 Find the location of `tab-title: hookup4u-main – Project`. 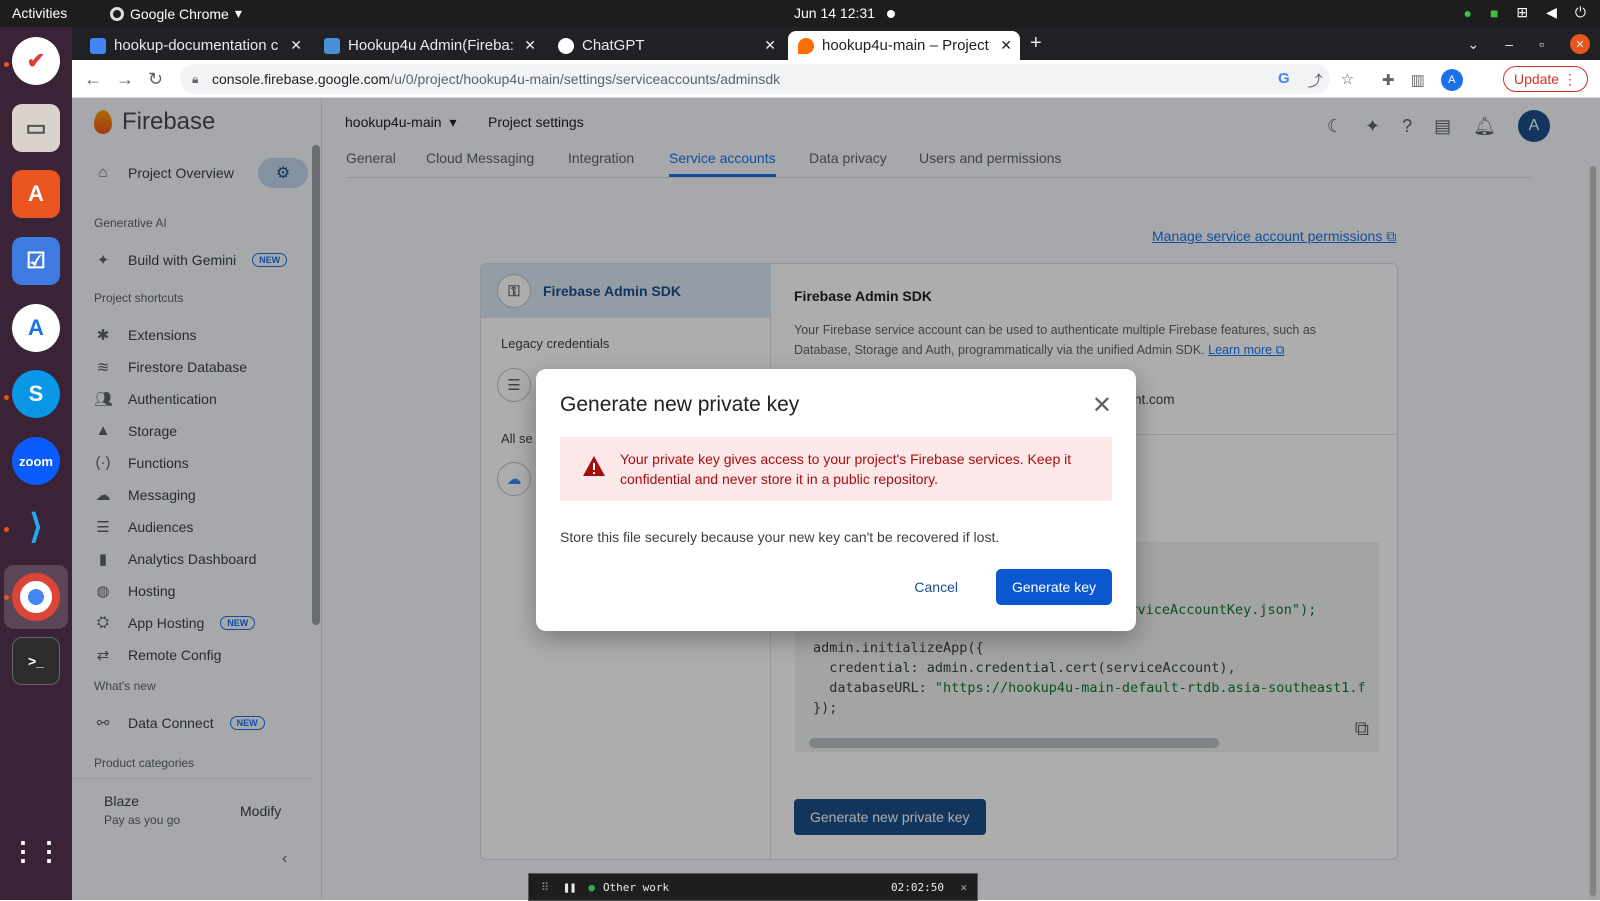

tab-title: hookup4u-main – Project is located at coordinates (905, 45).